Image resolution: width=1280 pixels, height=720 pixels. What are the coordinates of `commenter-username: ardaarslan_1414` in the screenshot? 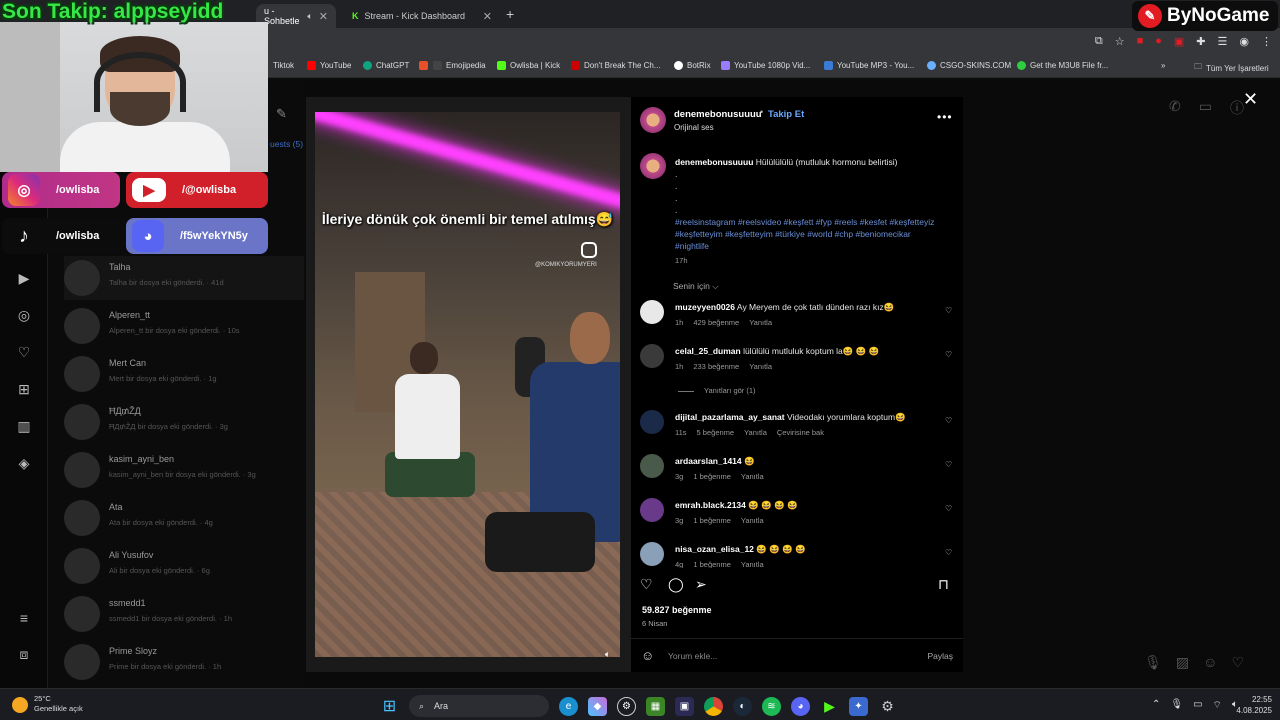 It's located at (708, 461).